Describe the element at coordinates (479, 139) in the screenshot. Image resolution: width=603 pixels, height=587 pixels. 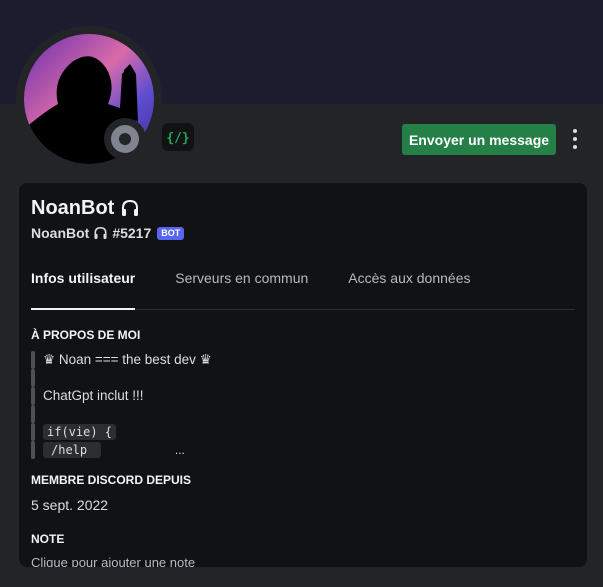
I see `send-message-button: Envoyer un message` at that location.